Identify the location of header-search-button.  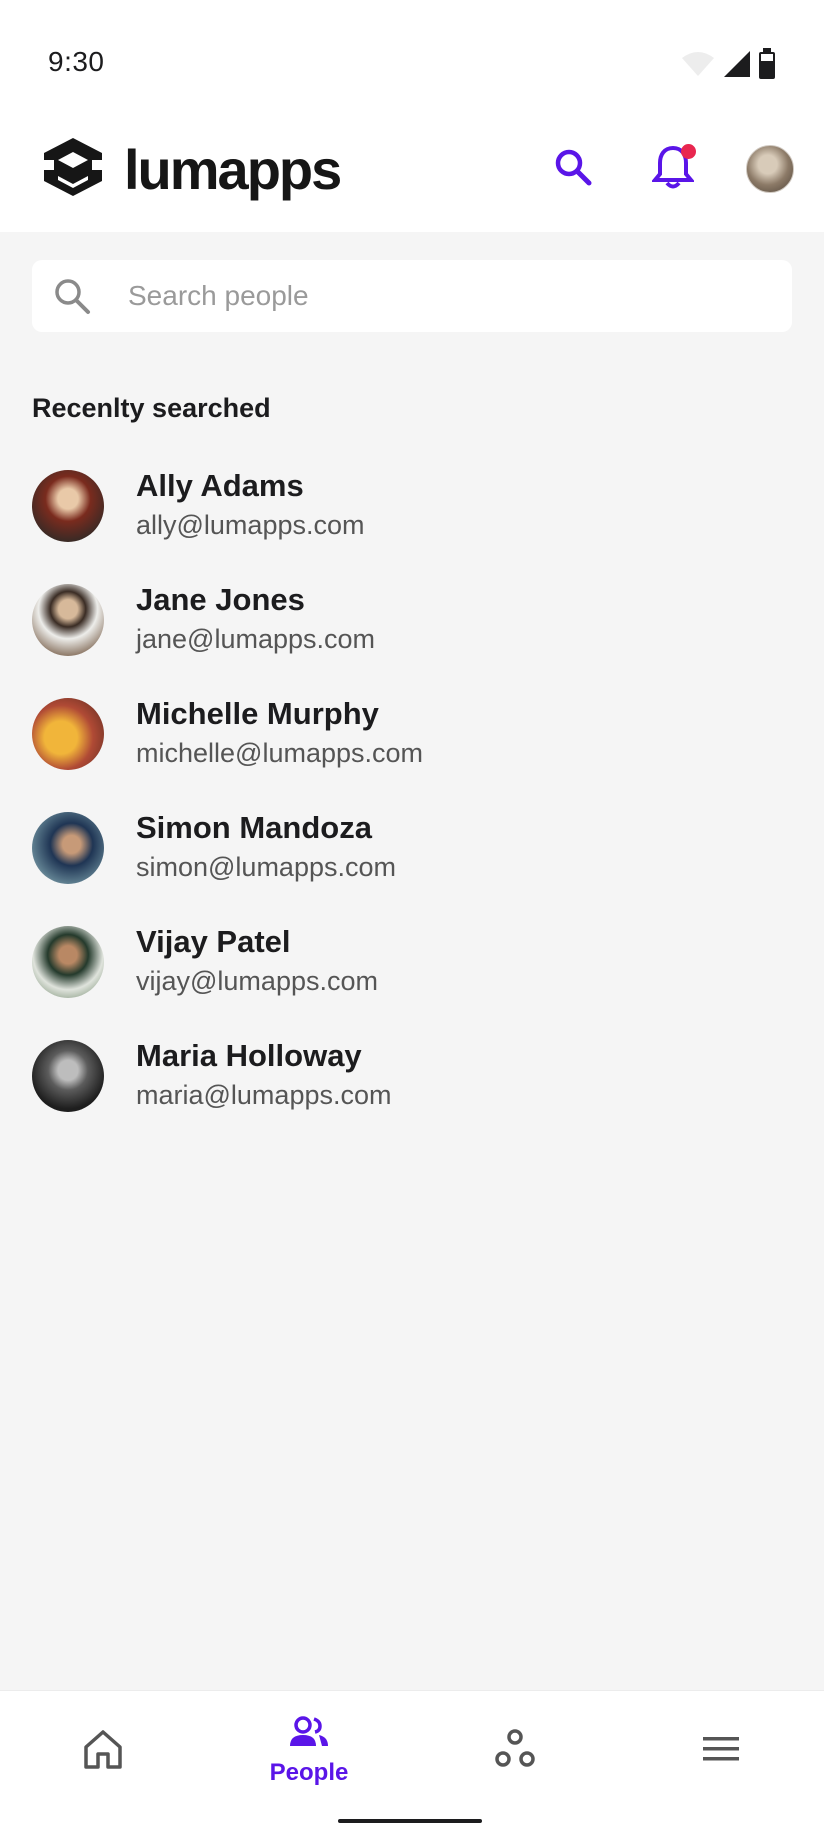
(573, 169).